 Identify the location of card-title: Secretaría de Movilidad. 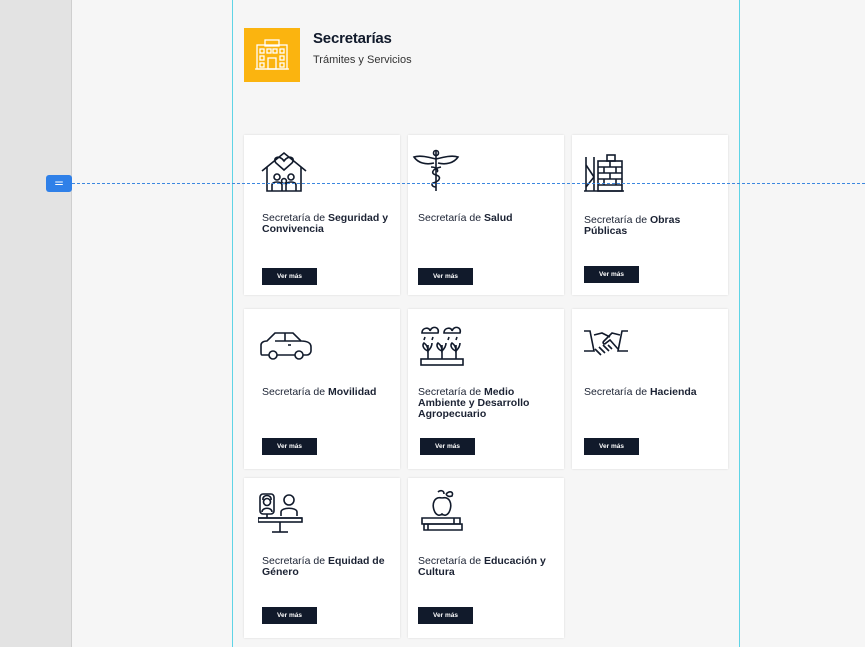
(319, 392).